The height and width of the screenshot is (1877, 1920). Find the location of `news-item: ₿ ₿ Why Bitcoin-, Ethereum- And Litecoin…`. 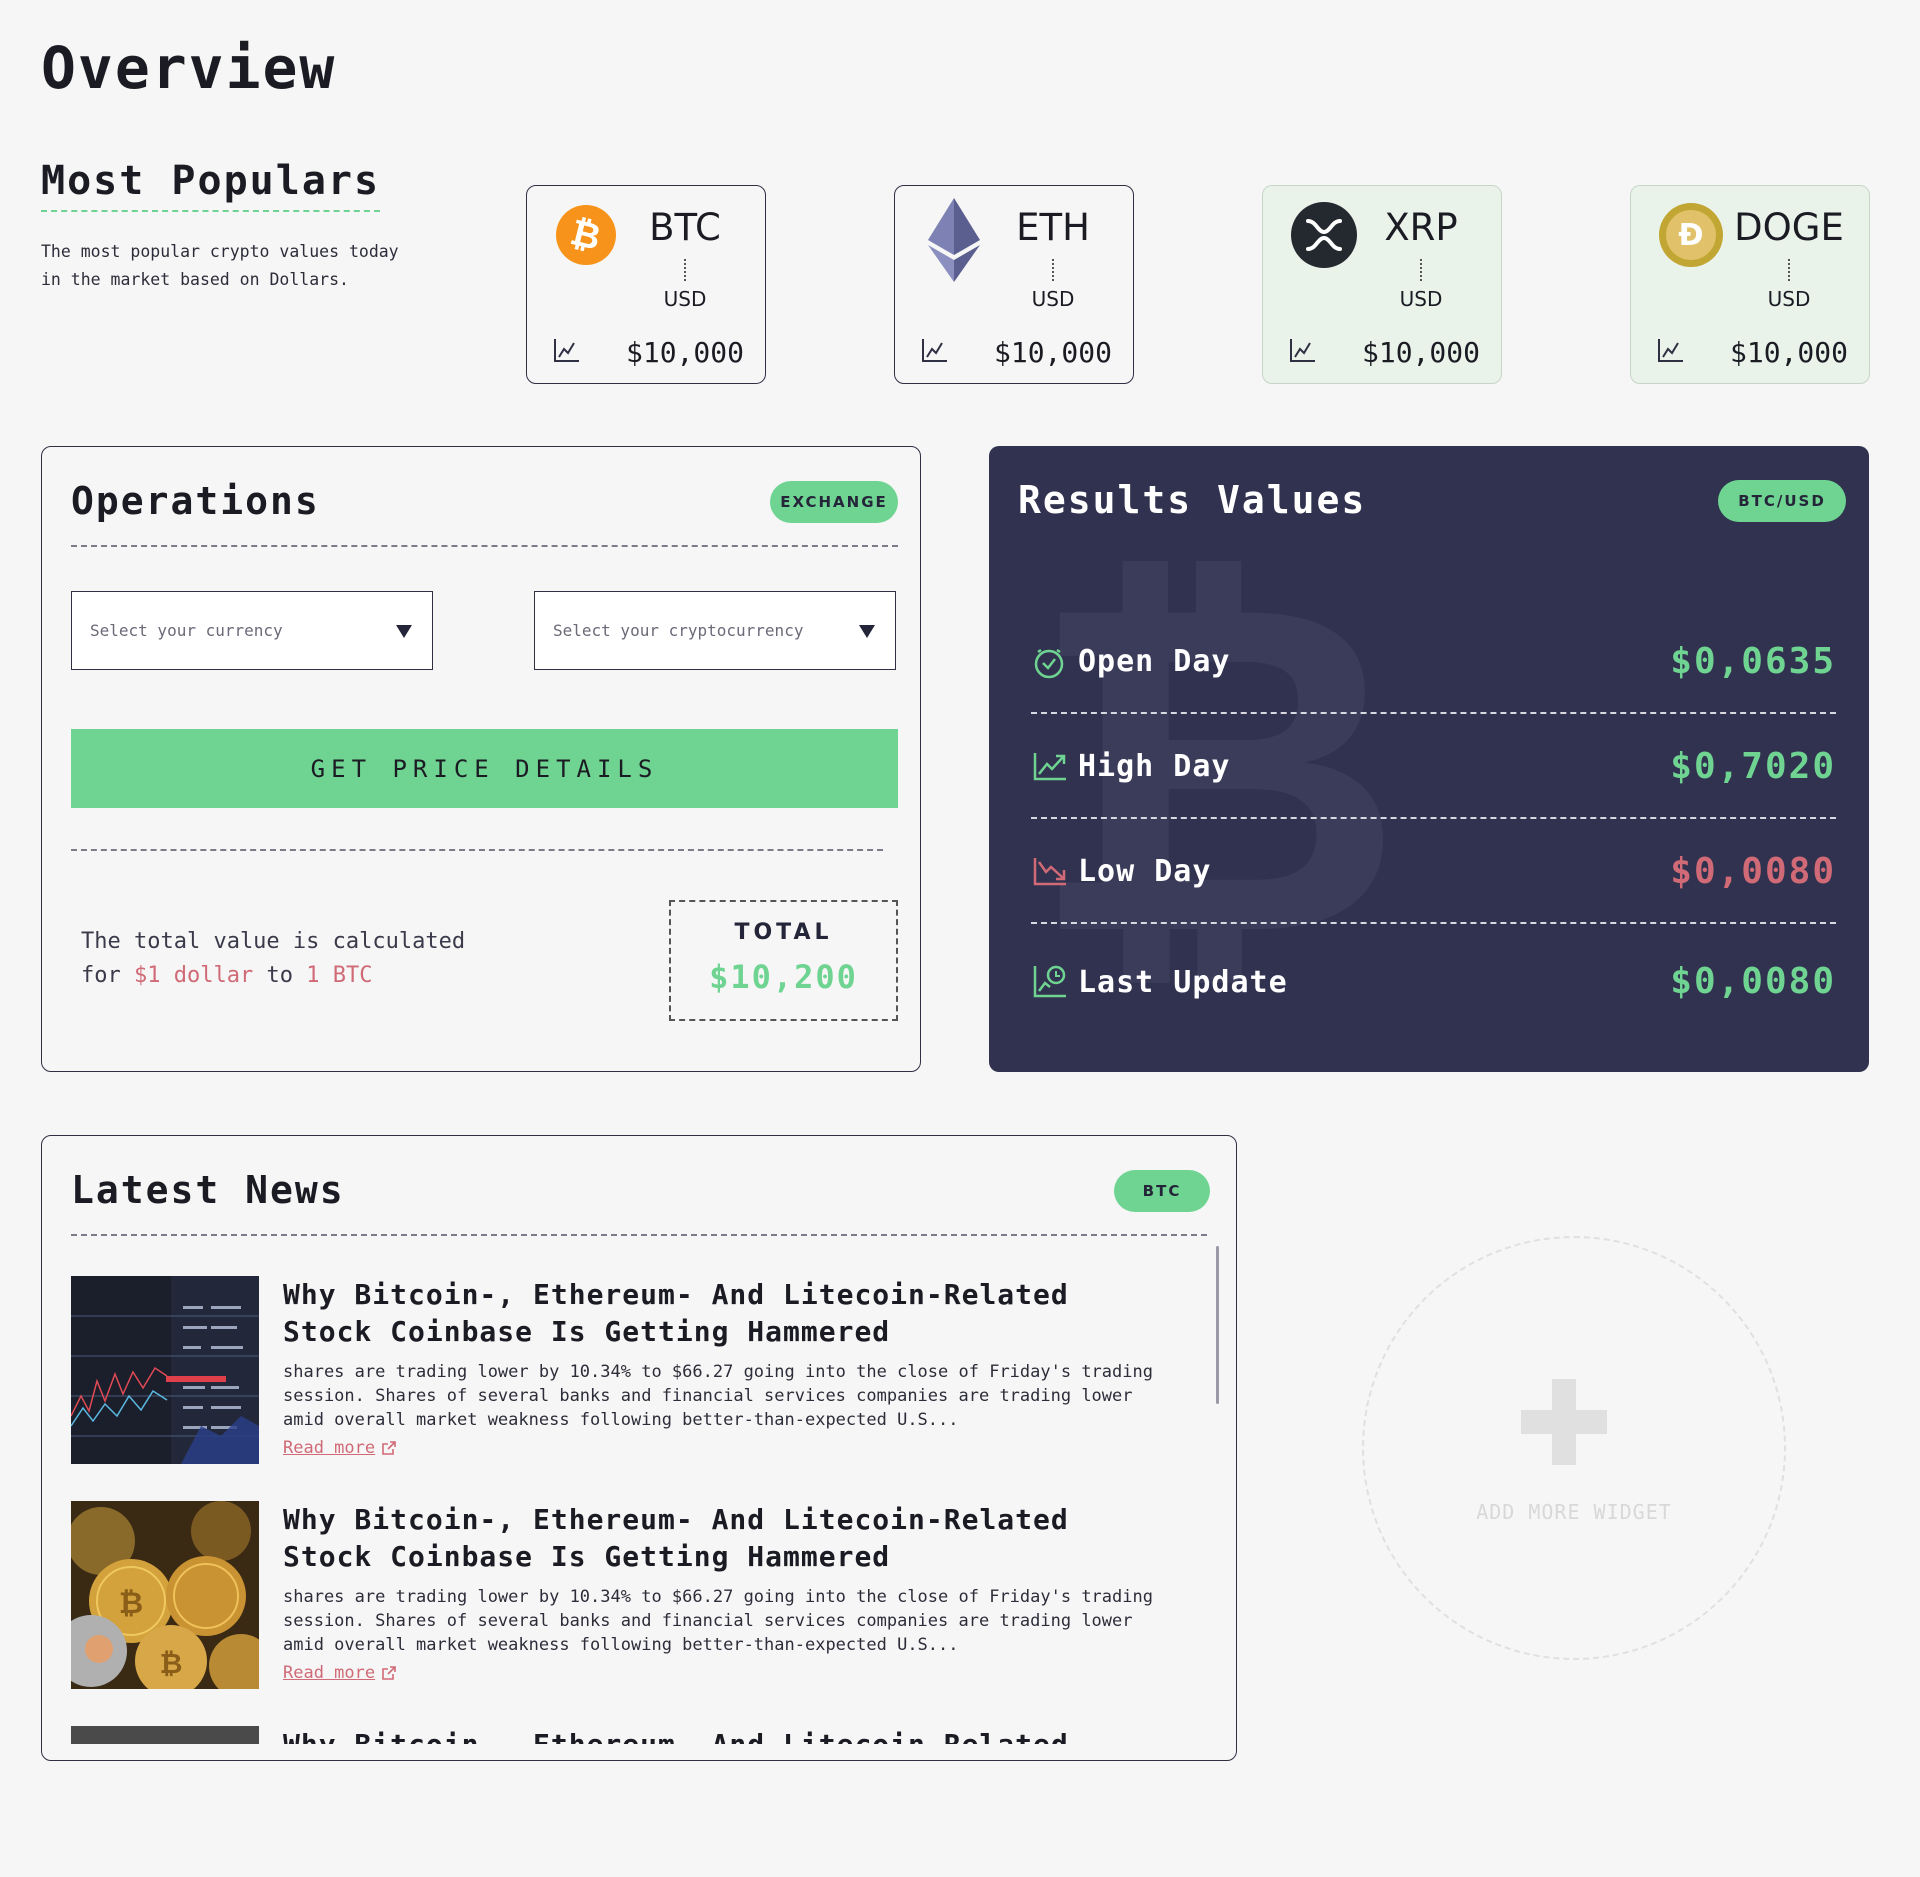

news-item: ₿ ₿ Why Bitcoin-, Ethereum- And Litecoin… is located at coordinates (631, 1601).